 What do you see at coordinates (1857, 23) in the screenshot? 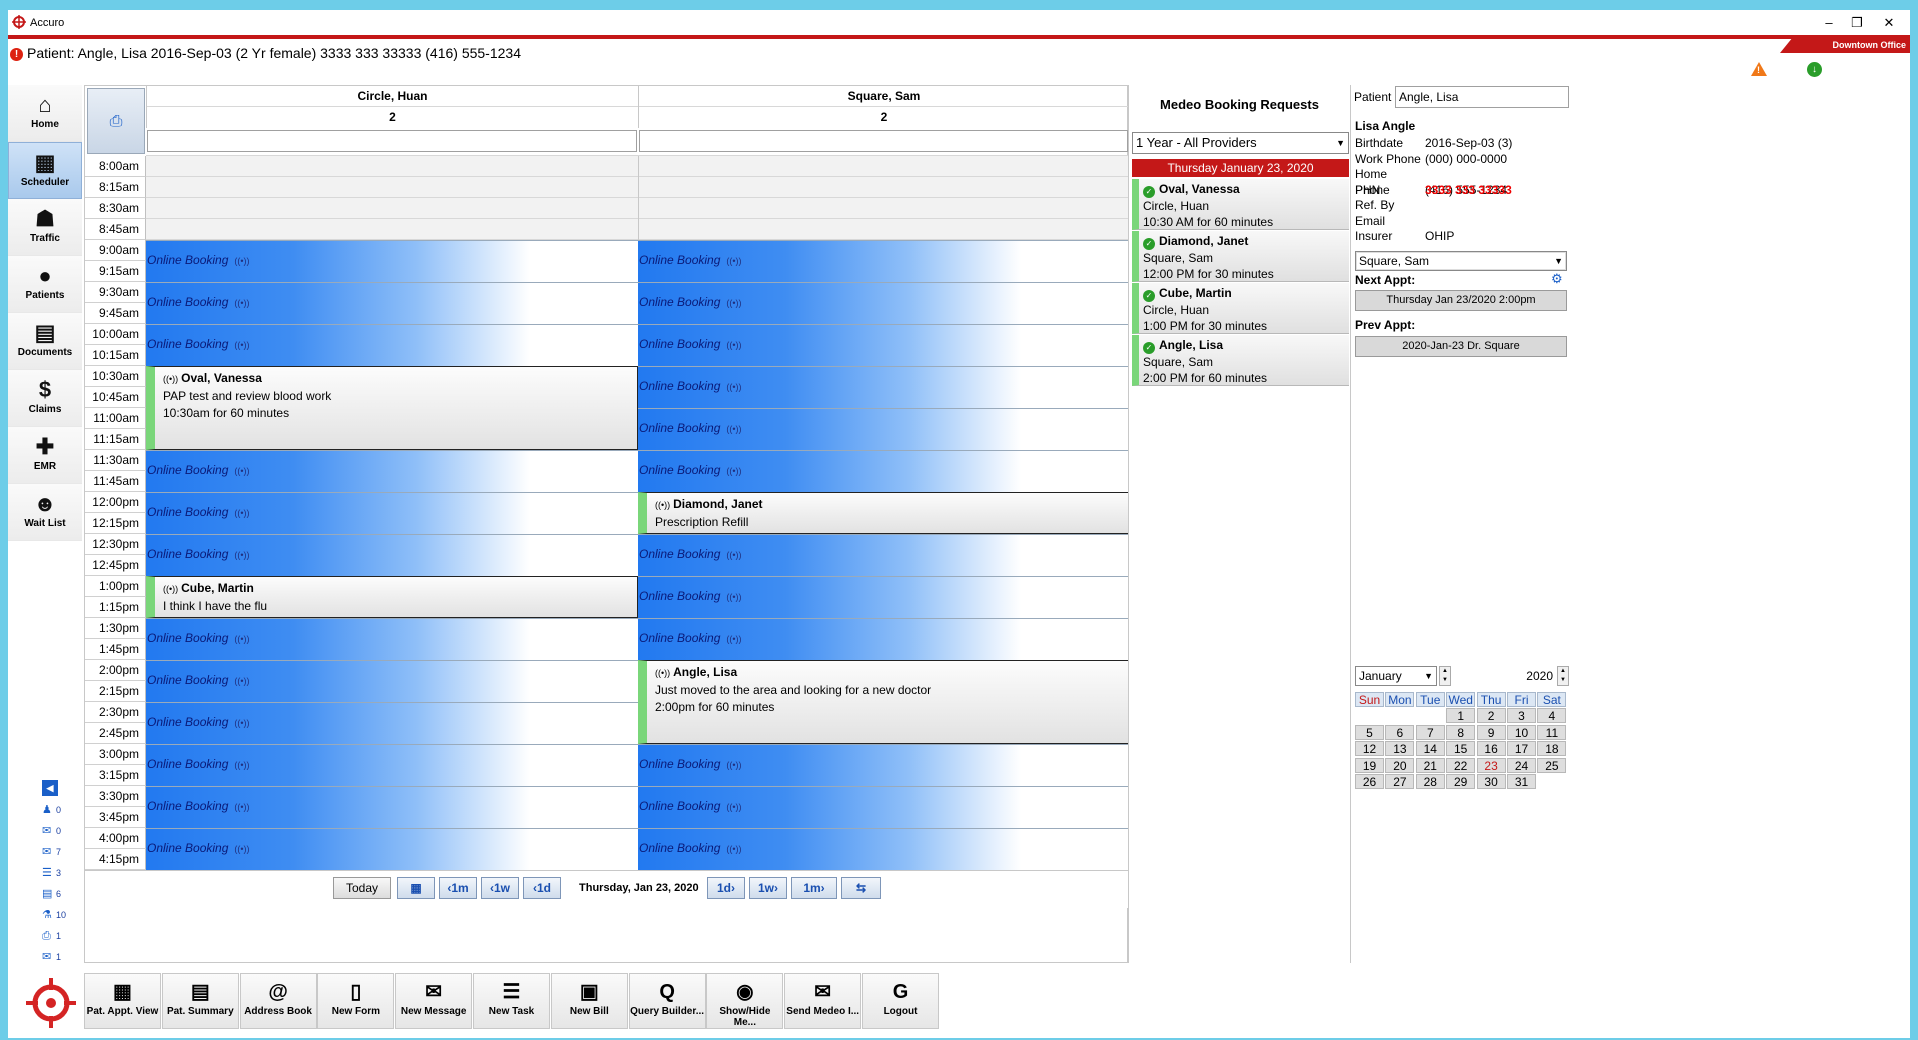
I see `restore-icon: ❐` at bounding box center [1857, 23].